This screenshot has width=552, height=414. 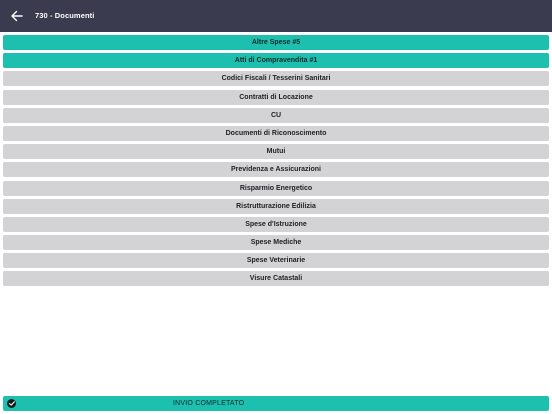 I want to click on category-item-documenti-di-riconoscimento: Documenti di Riconoscimento, so click(x=276, y=133).